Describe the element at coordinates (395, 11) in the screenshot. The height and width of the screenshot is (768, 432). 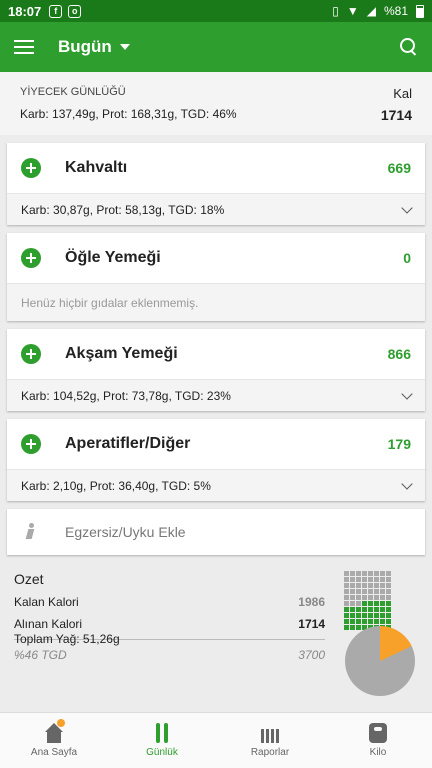
I see `battery-percent: %81` at that location.